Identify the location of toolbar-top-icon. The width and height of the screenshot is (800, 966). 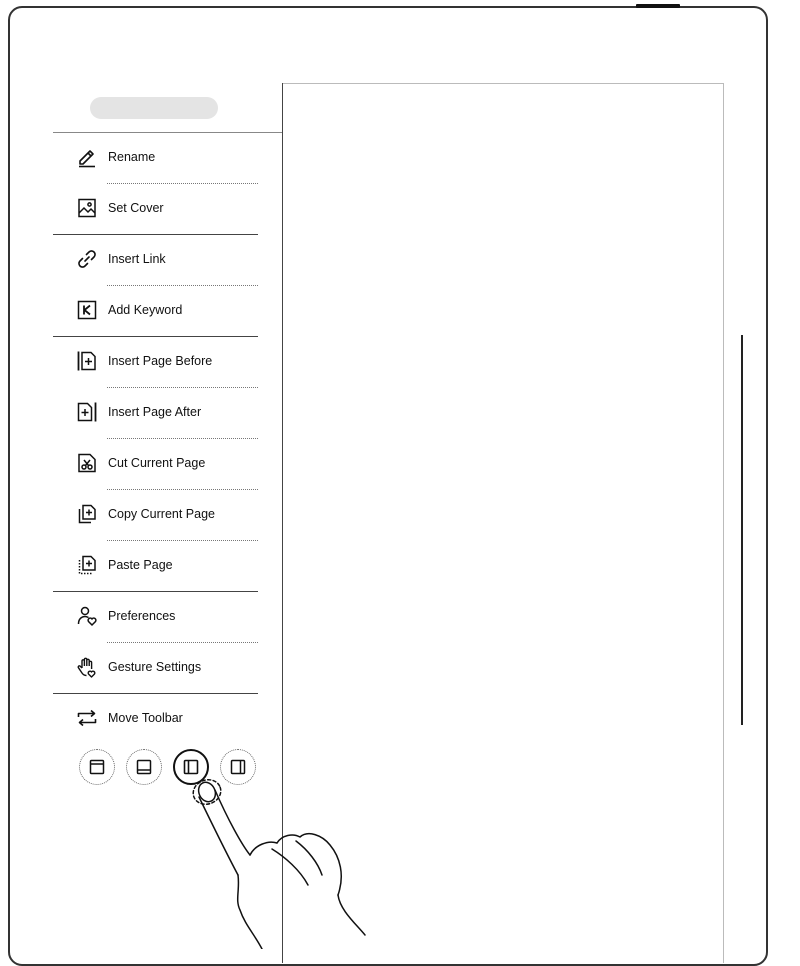
(97, 767).